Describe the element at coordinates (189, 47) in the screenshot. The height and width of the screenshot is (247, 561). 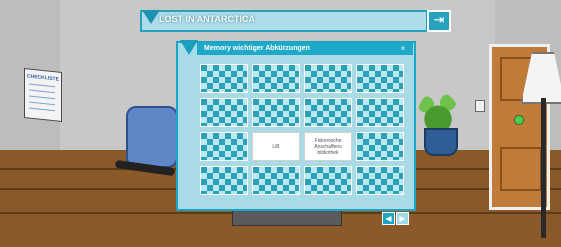
I see `dialog-triangle-icon` at that location.